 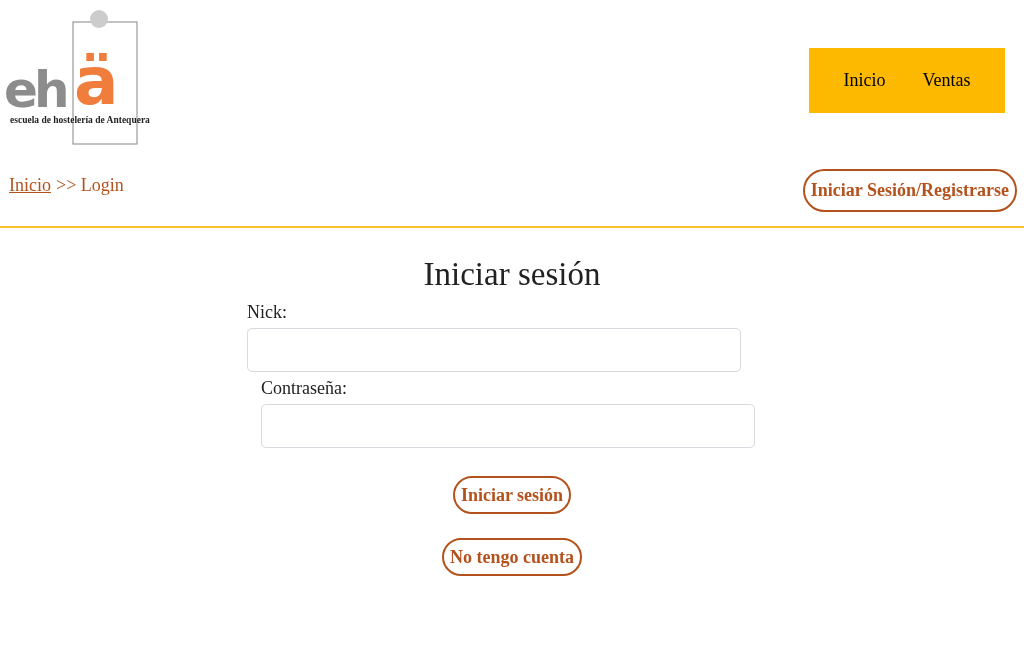 What do you see at coordinates (512, 274) in the screenshot?
I see `page-title: Iniciar sesión` at bounding box center [512, 274].